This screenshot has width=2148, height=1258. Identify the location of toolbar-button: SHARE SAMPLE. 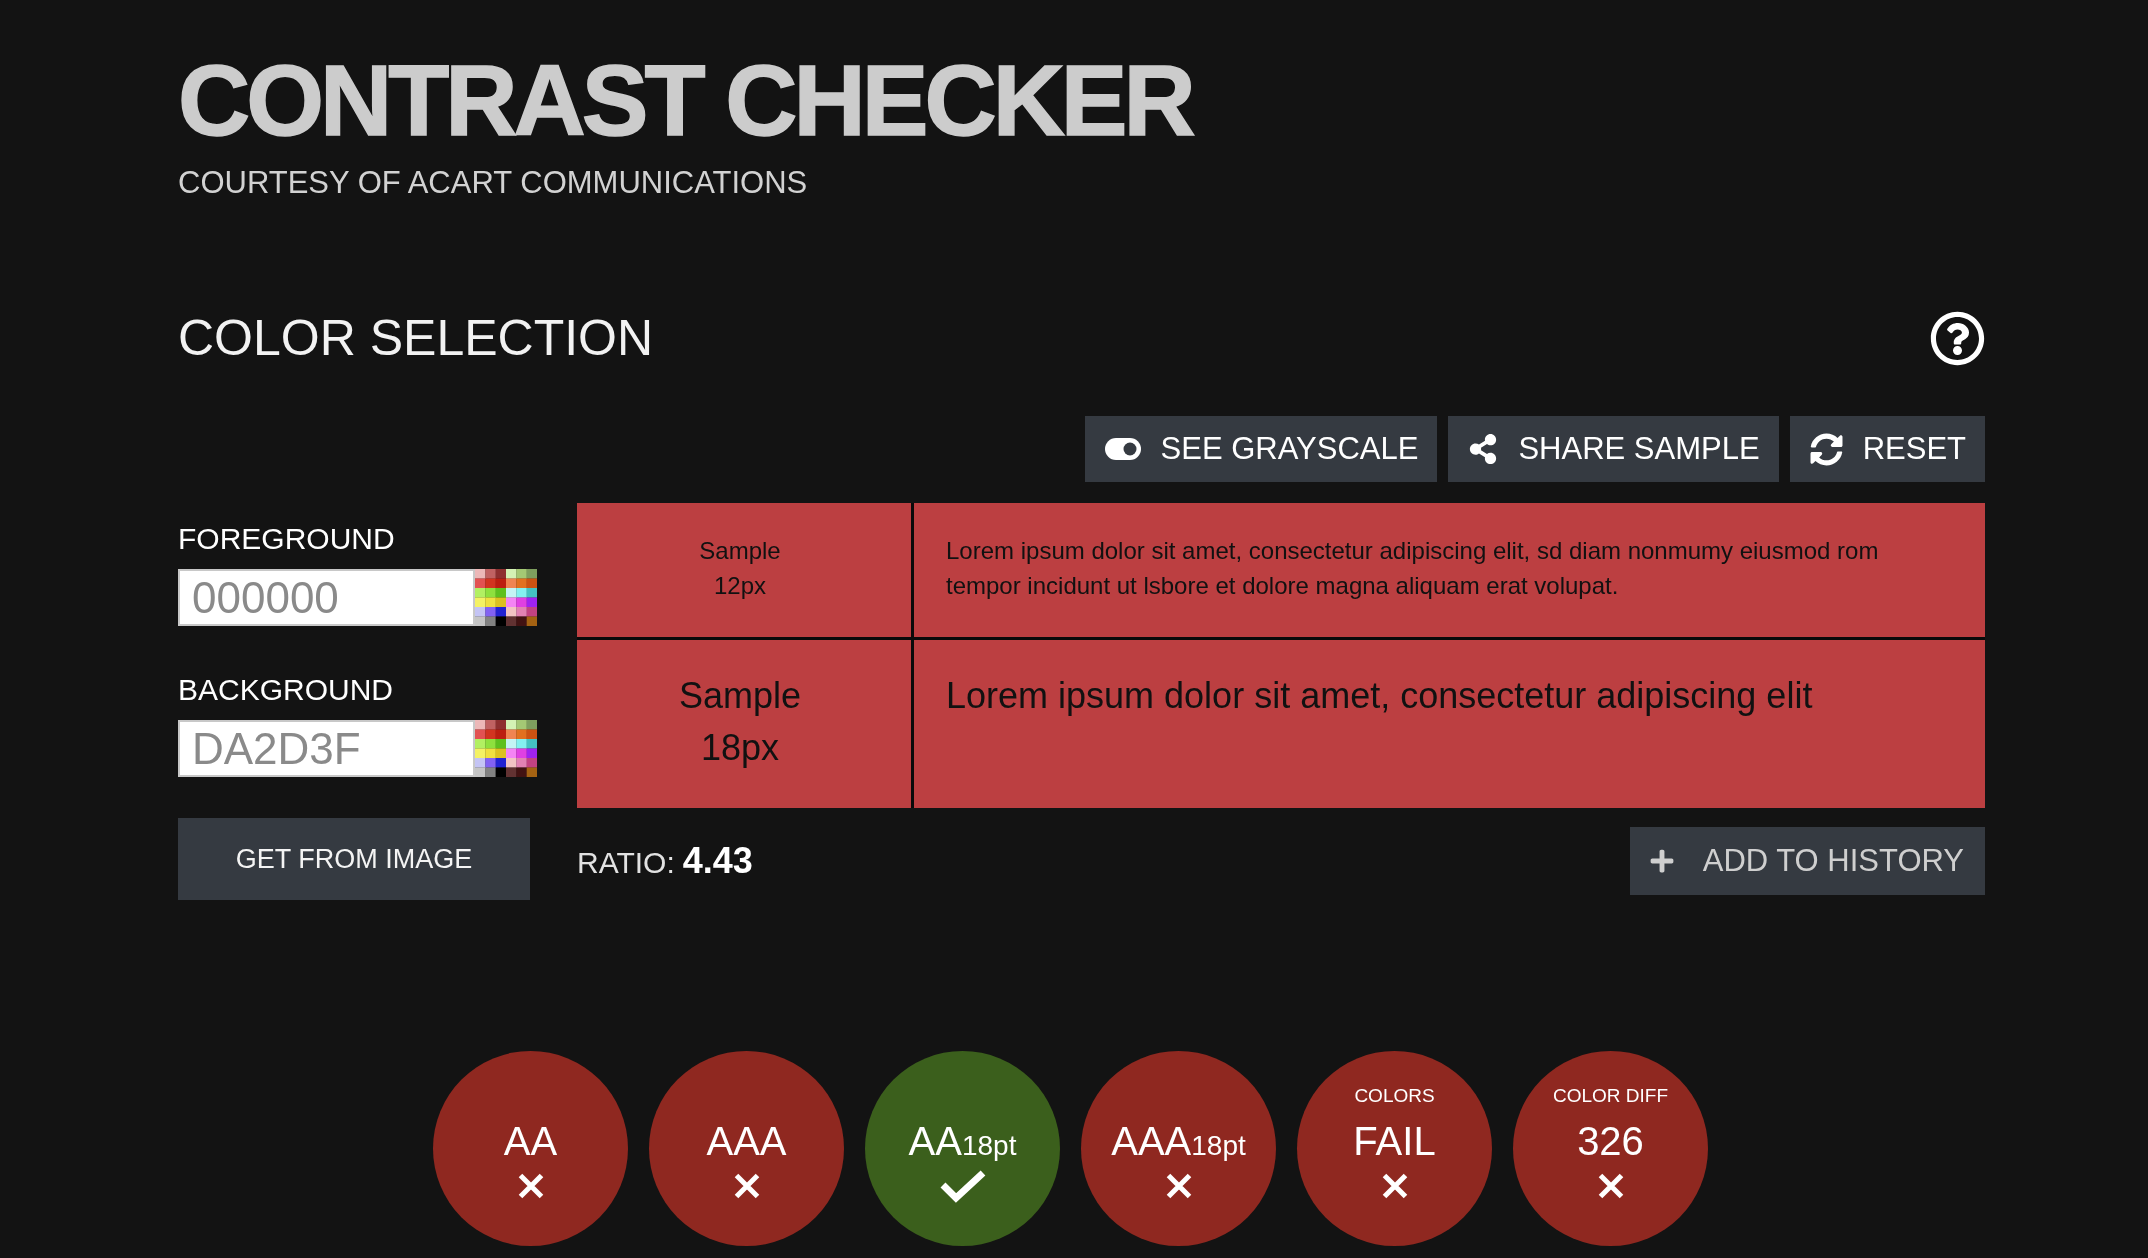
(1613, 449).